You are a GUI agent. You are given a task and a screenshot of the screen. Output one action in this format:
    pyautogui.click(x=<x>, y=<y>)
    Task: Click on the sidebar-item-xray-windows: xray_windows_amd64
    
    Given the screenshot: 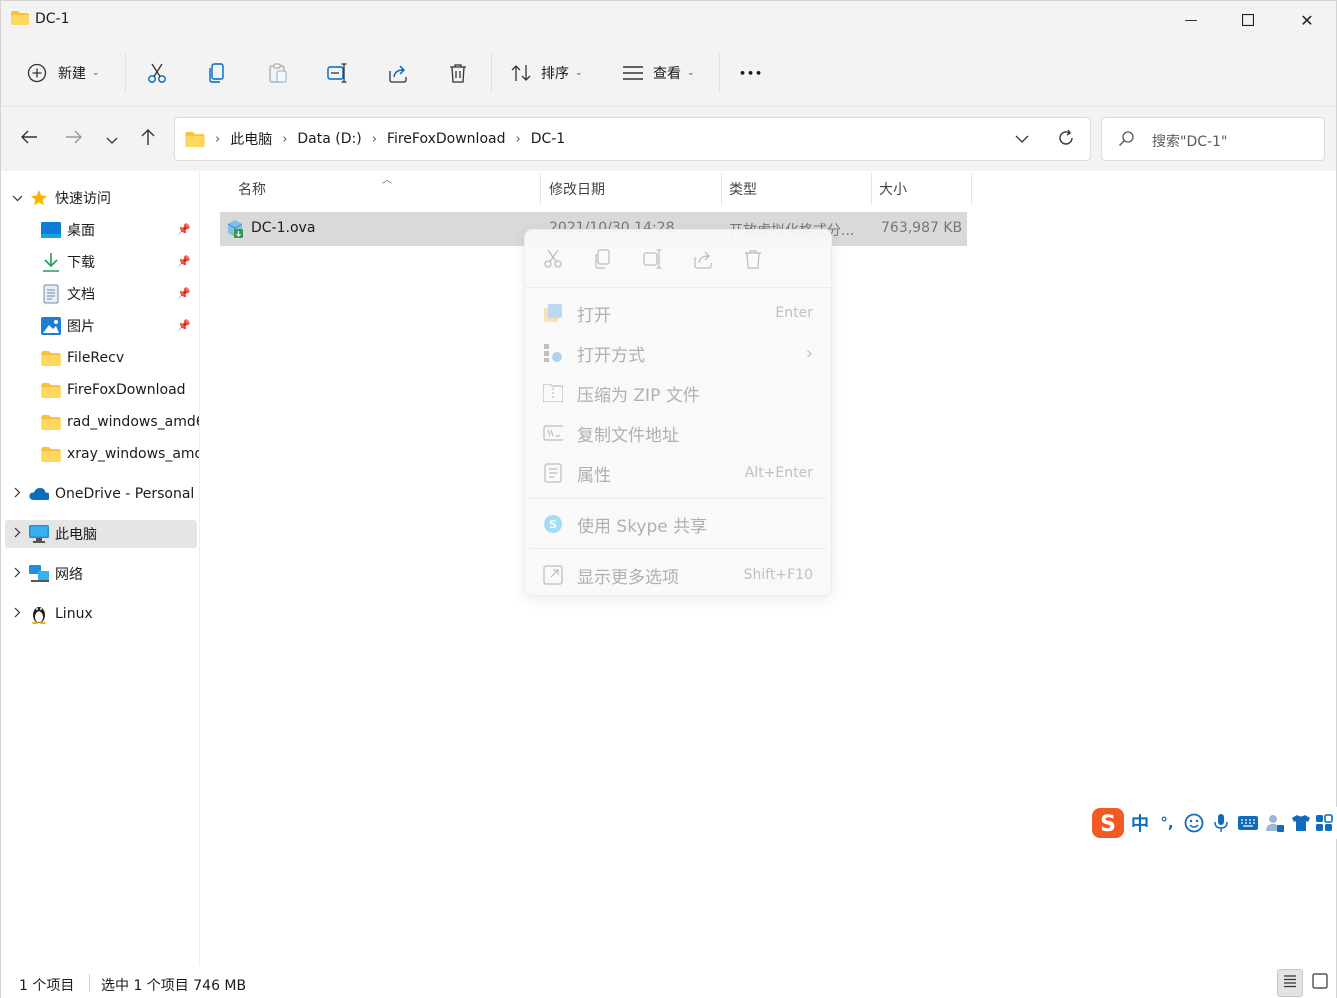 What is the action you would take?
    pyautogui.click(x=102, y=454)
    